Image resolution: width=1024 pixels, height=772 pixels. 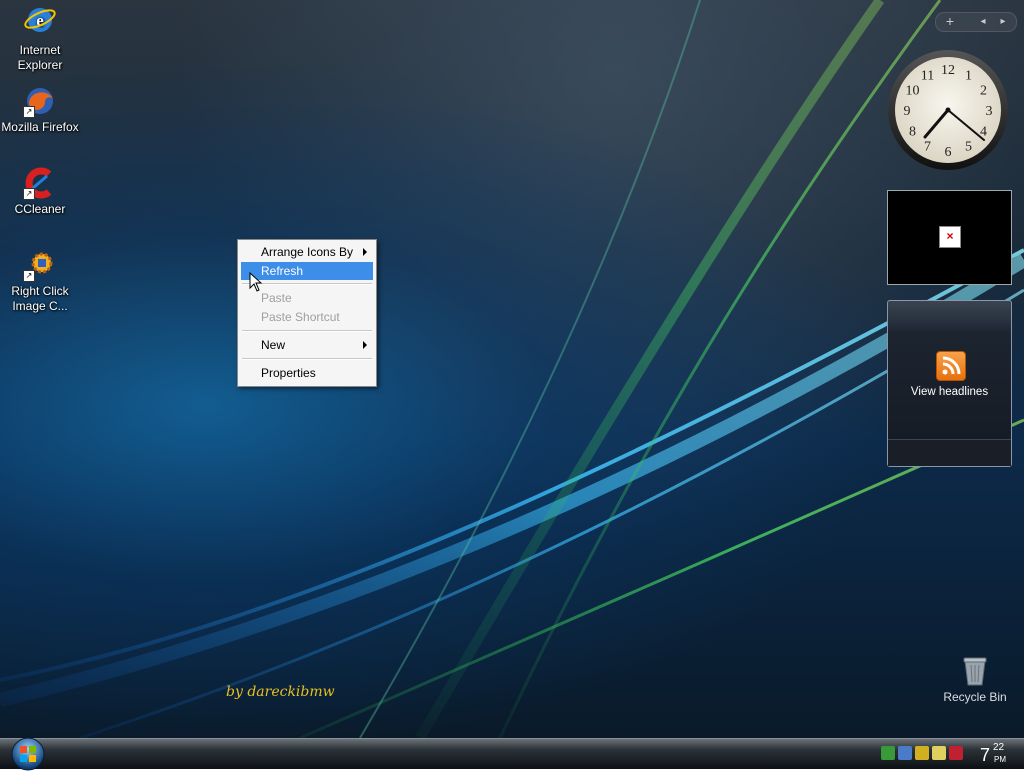 I want to click on recycle-bin-icon, so click(x=975, y=671).